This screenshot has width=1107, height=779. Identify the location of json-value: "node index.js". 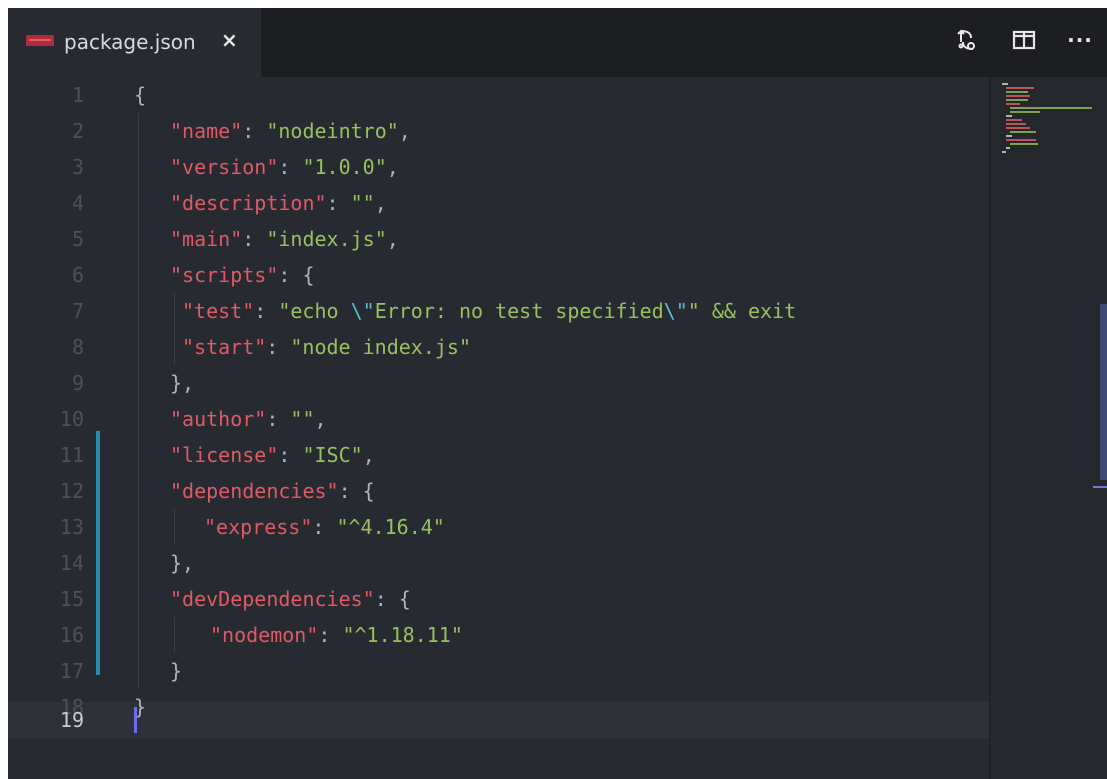
(381, 347).